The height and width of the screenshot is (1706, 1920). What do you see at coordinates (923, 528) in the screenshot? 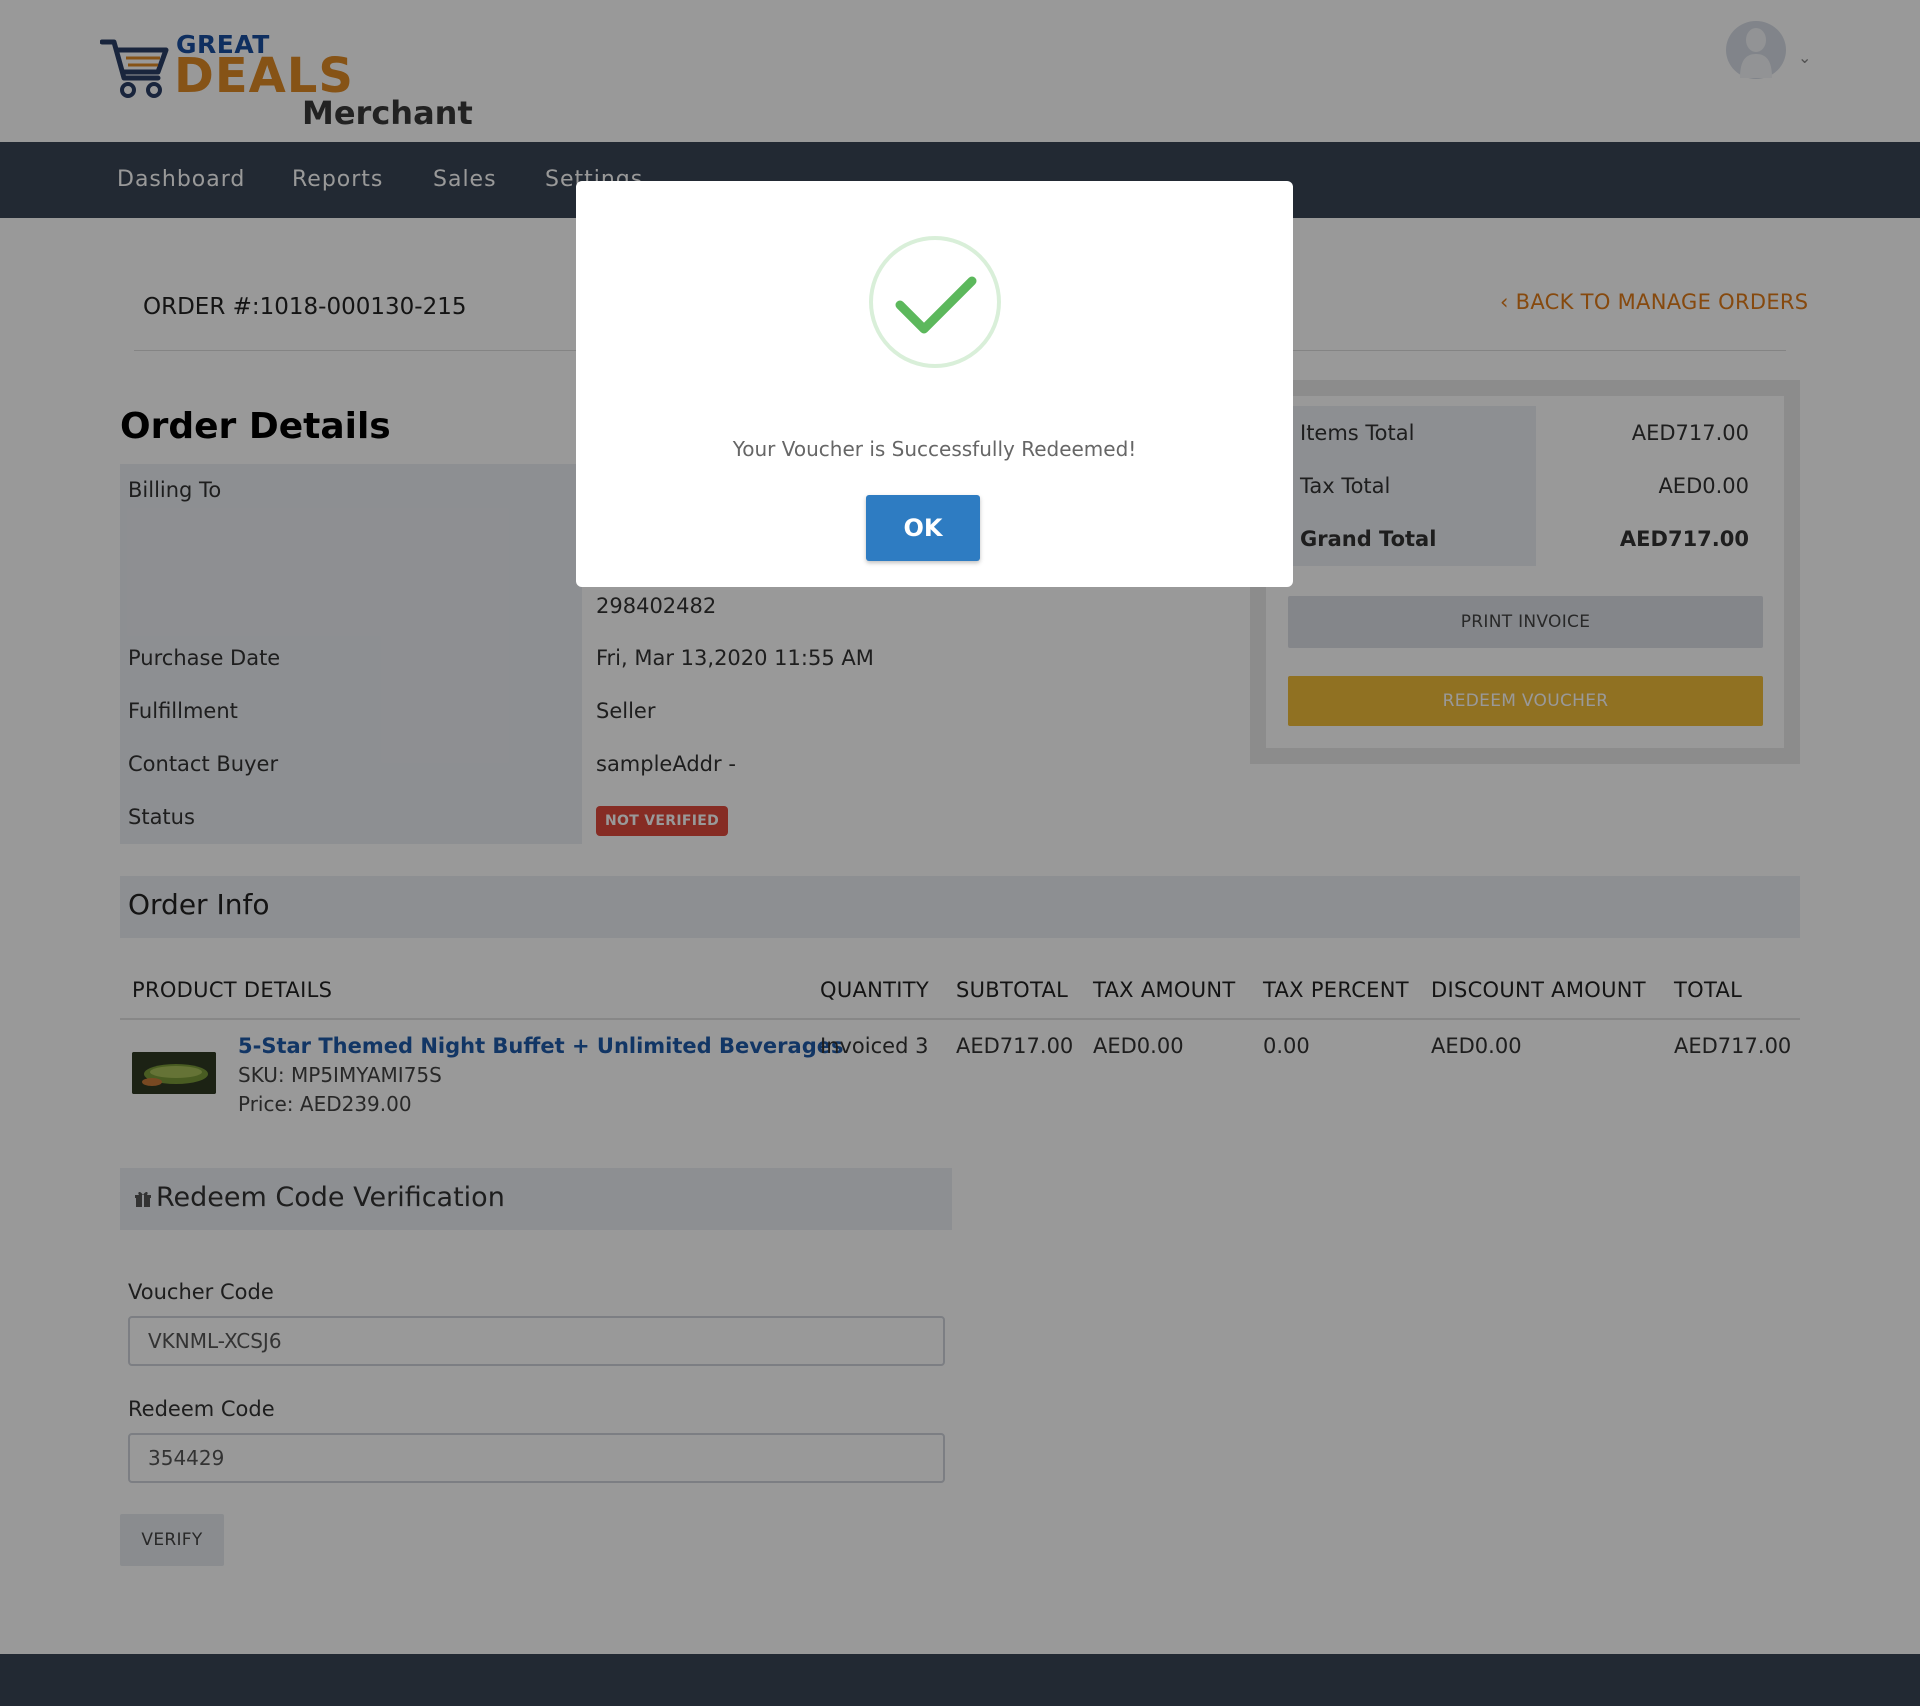
I see `ok-button: OK` at bounding box center [923, 528].